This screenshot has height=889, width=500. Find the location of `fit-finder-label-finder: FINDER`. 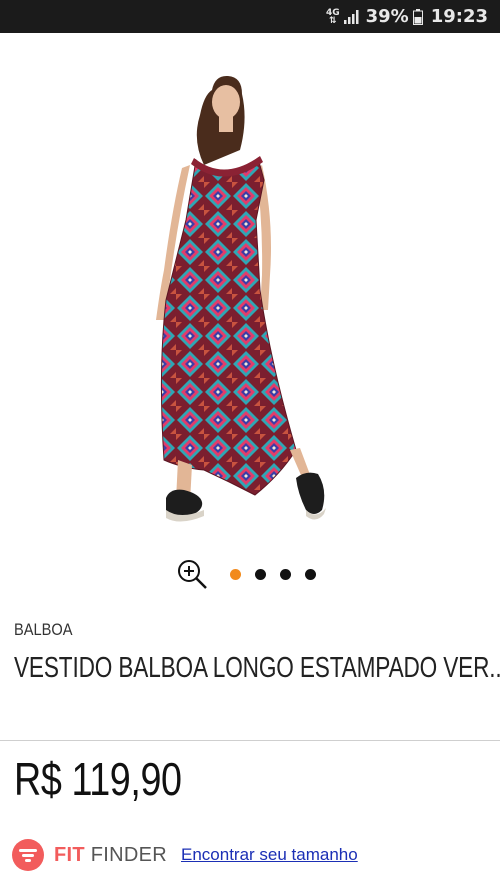

fit-finder-label-finder: FINDER is located at coordinates (128, 854).